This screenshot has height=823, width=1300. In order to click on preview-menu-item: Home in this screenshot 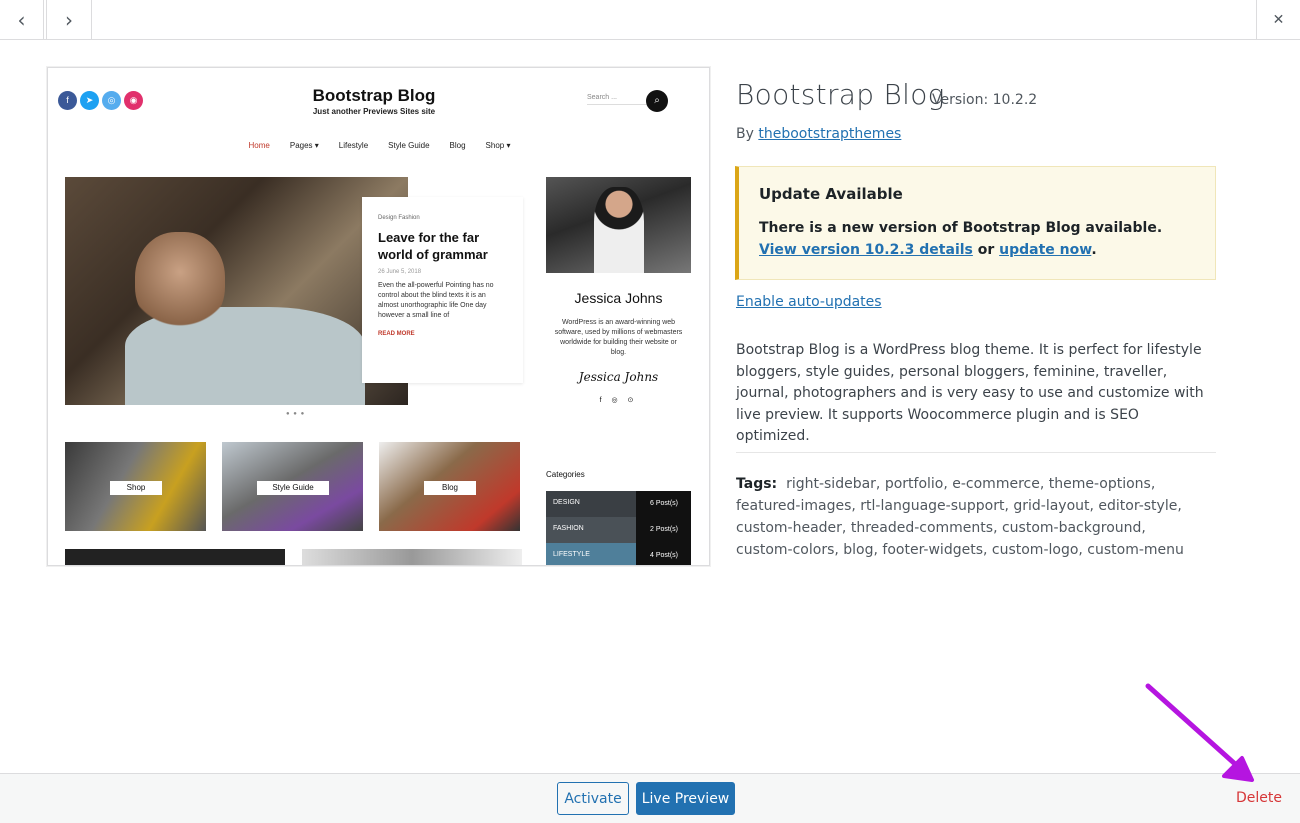, I will do `click(259, 145)`.